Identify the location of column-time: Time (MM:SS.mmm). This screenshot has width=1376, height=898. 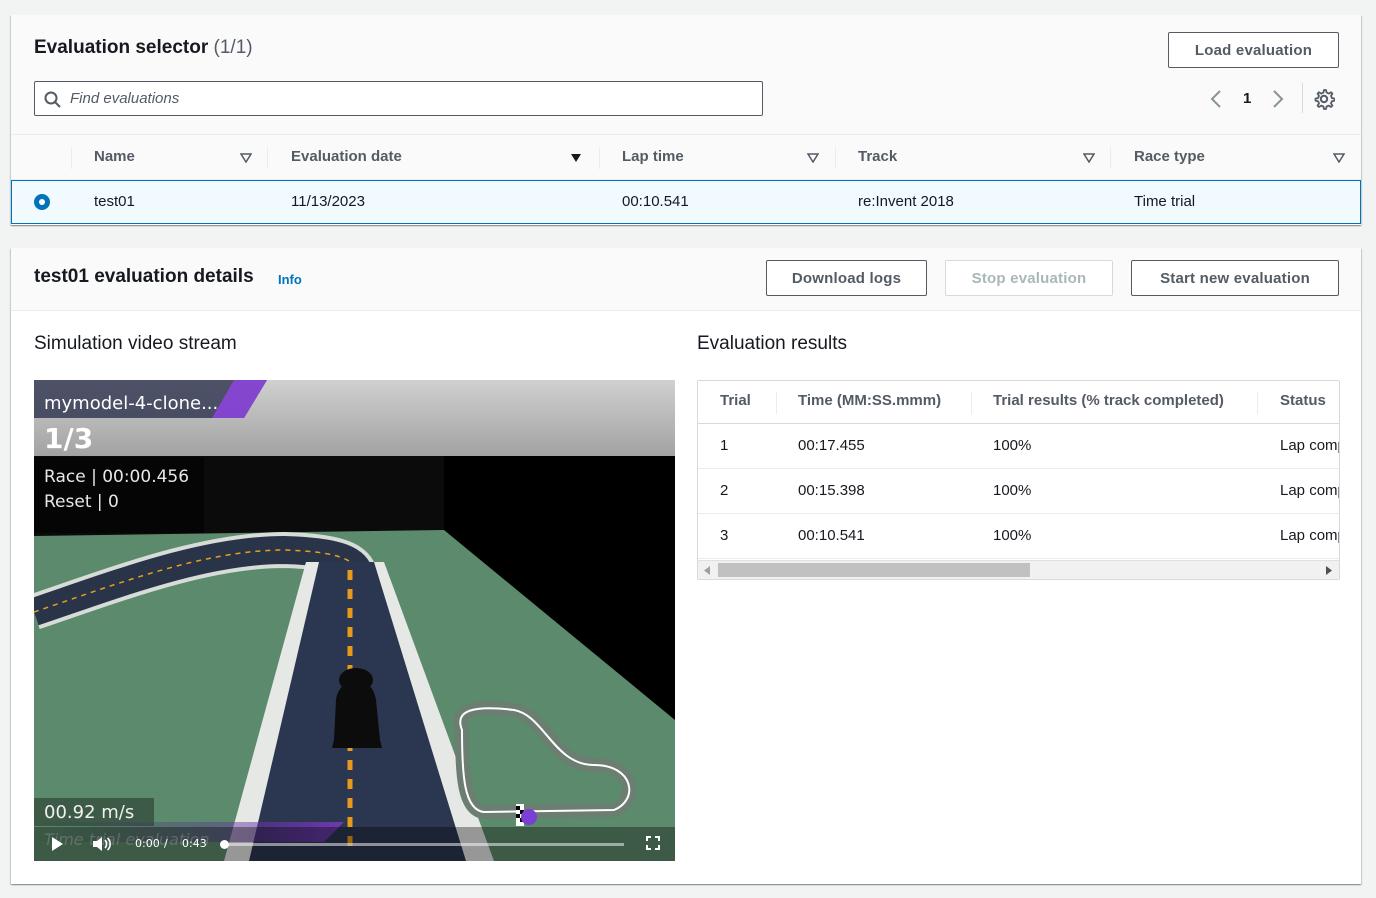
(870, 400).